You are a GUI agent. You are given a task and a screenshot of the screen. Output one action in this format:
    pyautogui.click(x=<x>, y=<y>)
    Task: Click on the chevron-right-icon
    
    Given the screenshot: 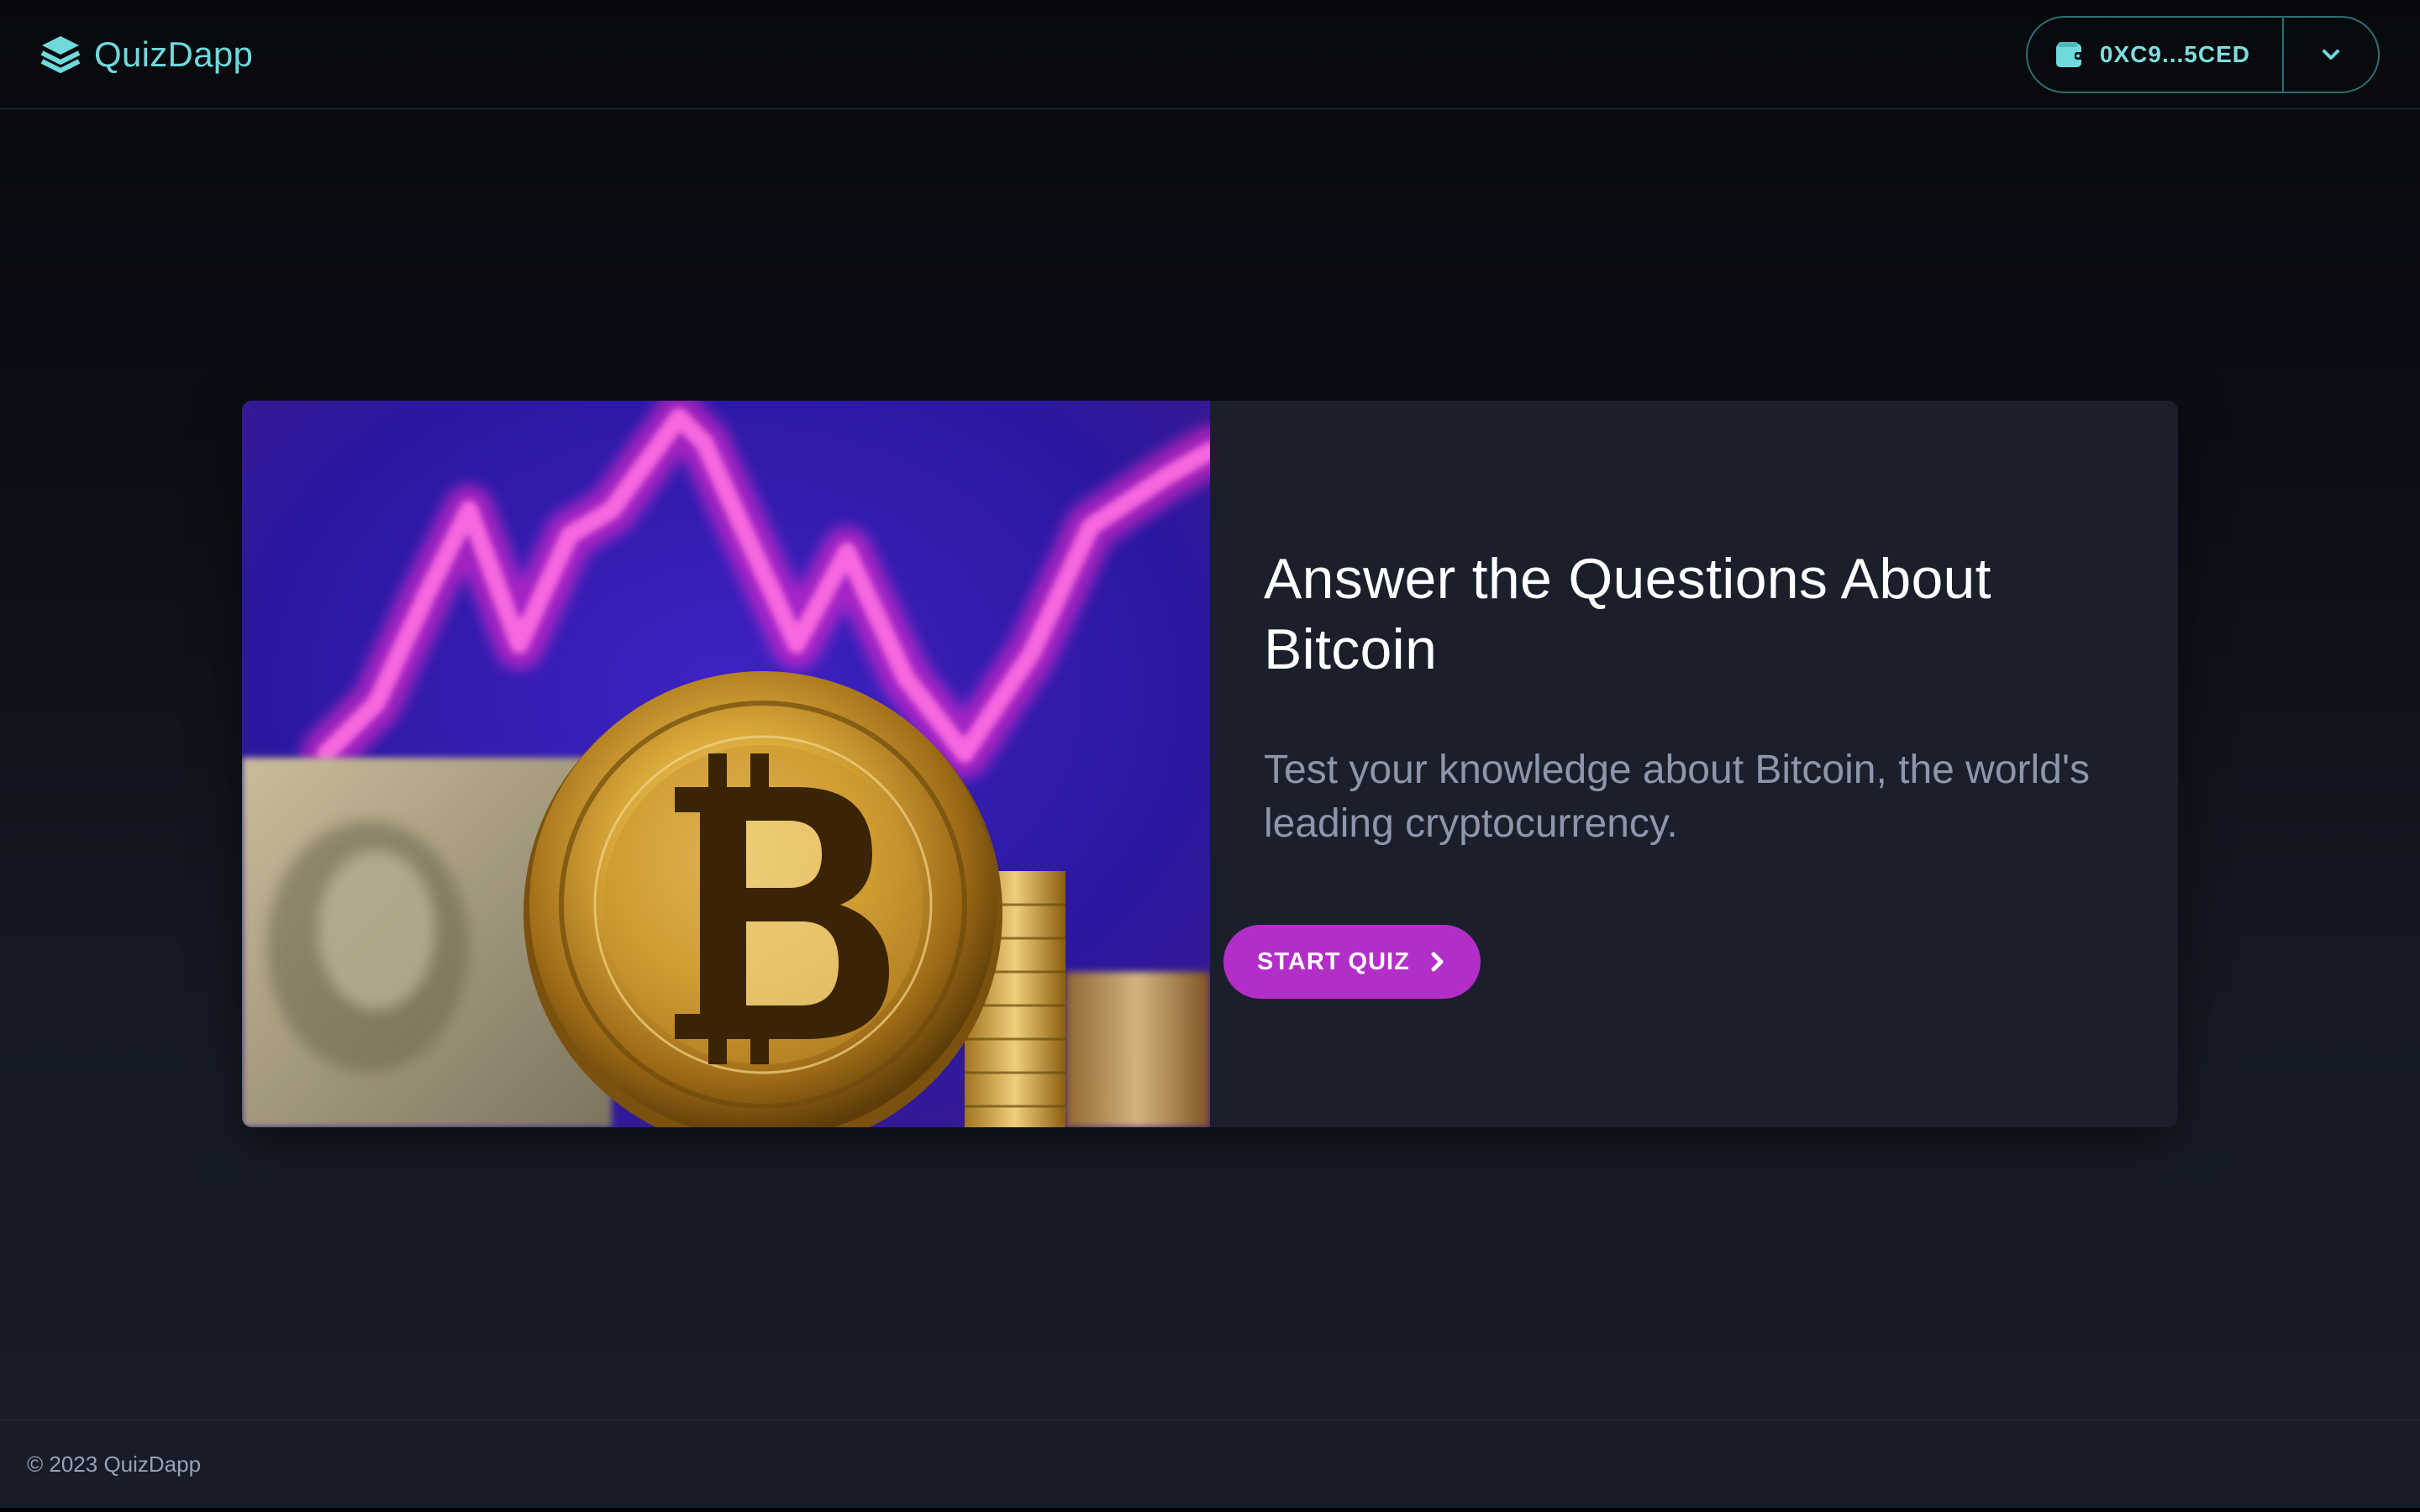 What is the action you would take?
    pyautogui.click(x=1437, y=962)
    